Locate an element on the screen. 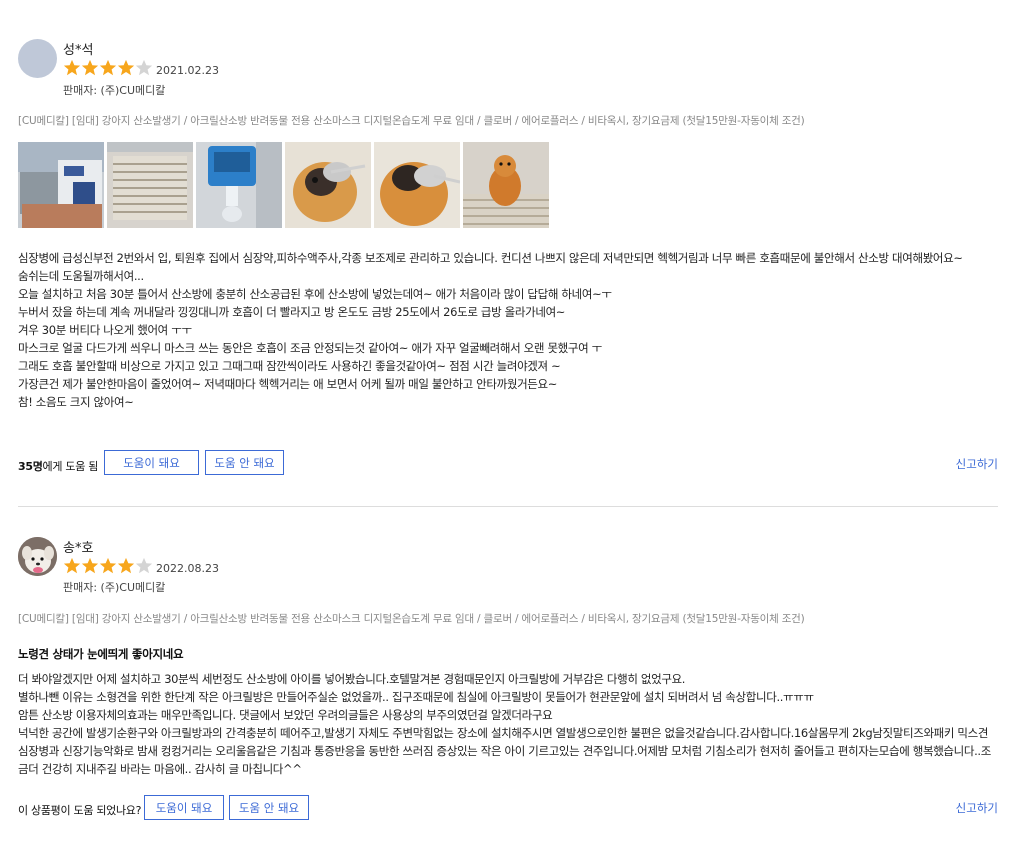  helpful-count: 35명에게 도움 됨 is located at coordinates (58, 466).